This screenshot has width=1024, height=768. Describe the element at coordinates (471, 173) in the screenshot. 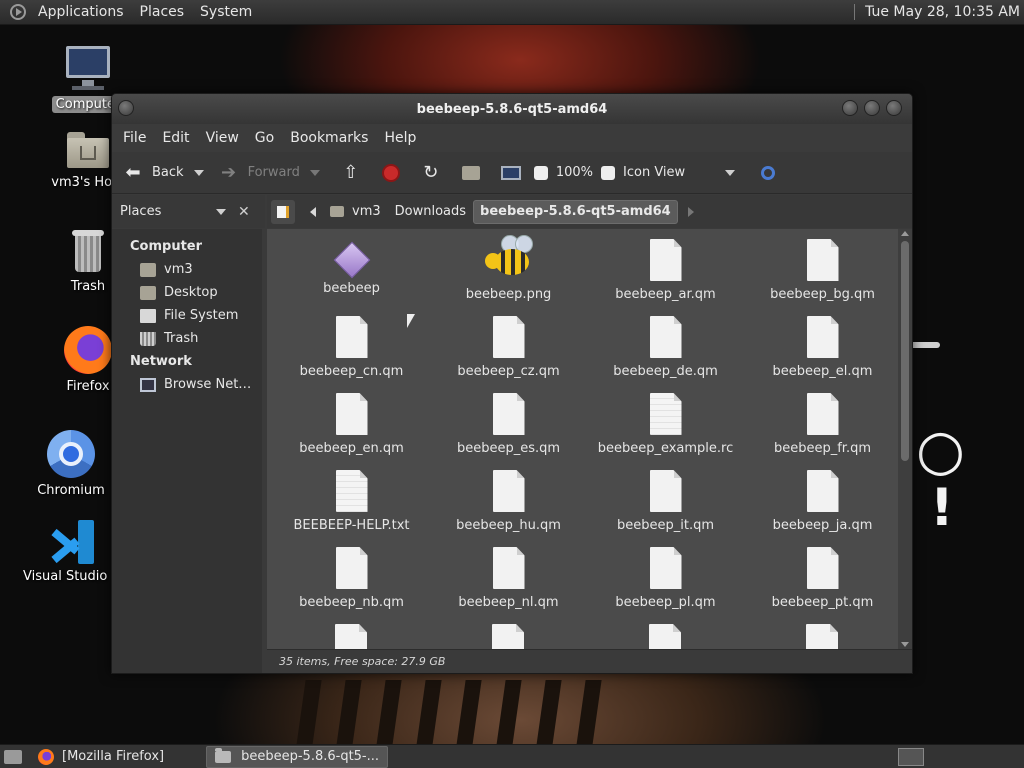

I see `home-icon` at that location.